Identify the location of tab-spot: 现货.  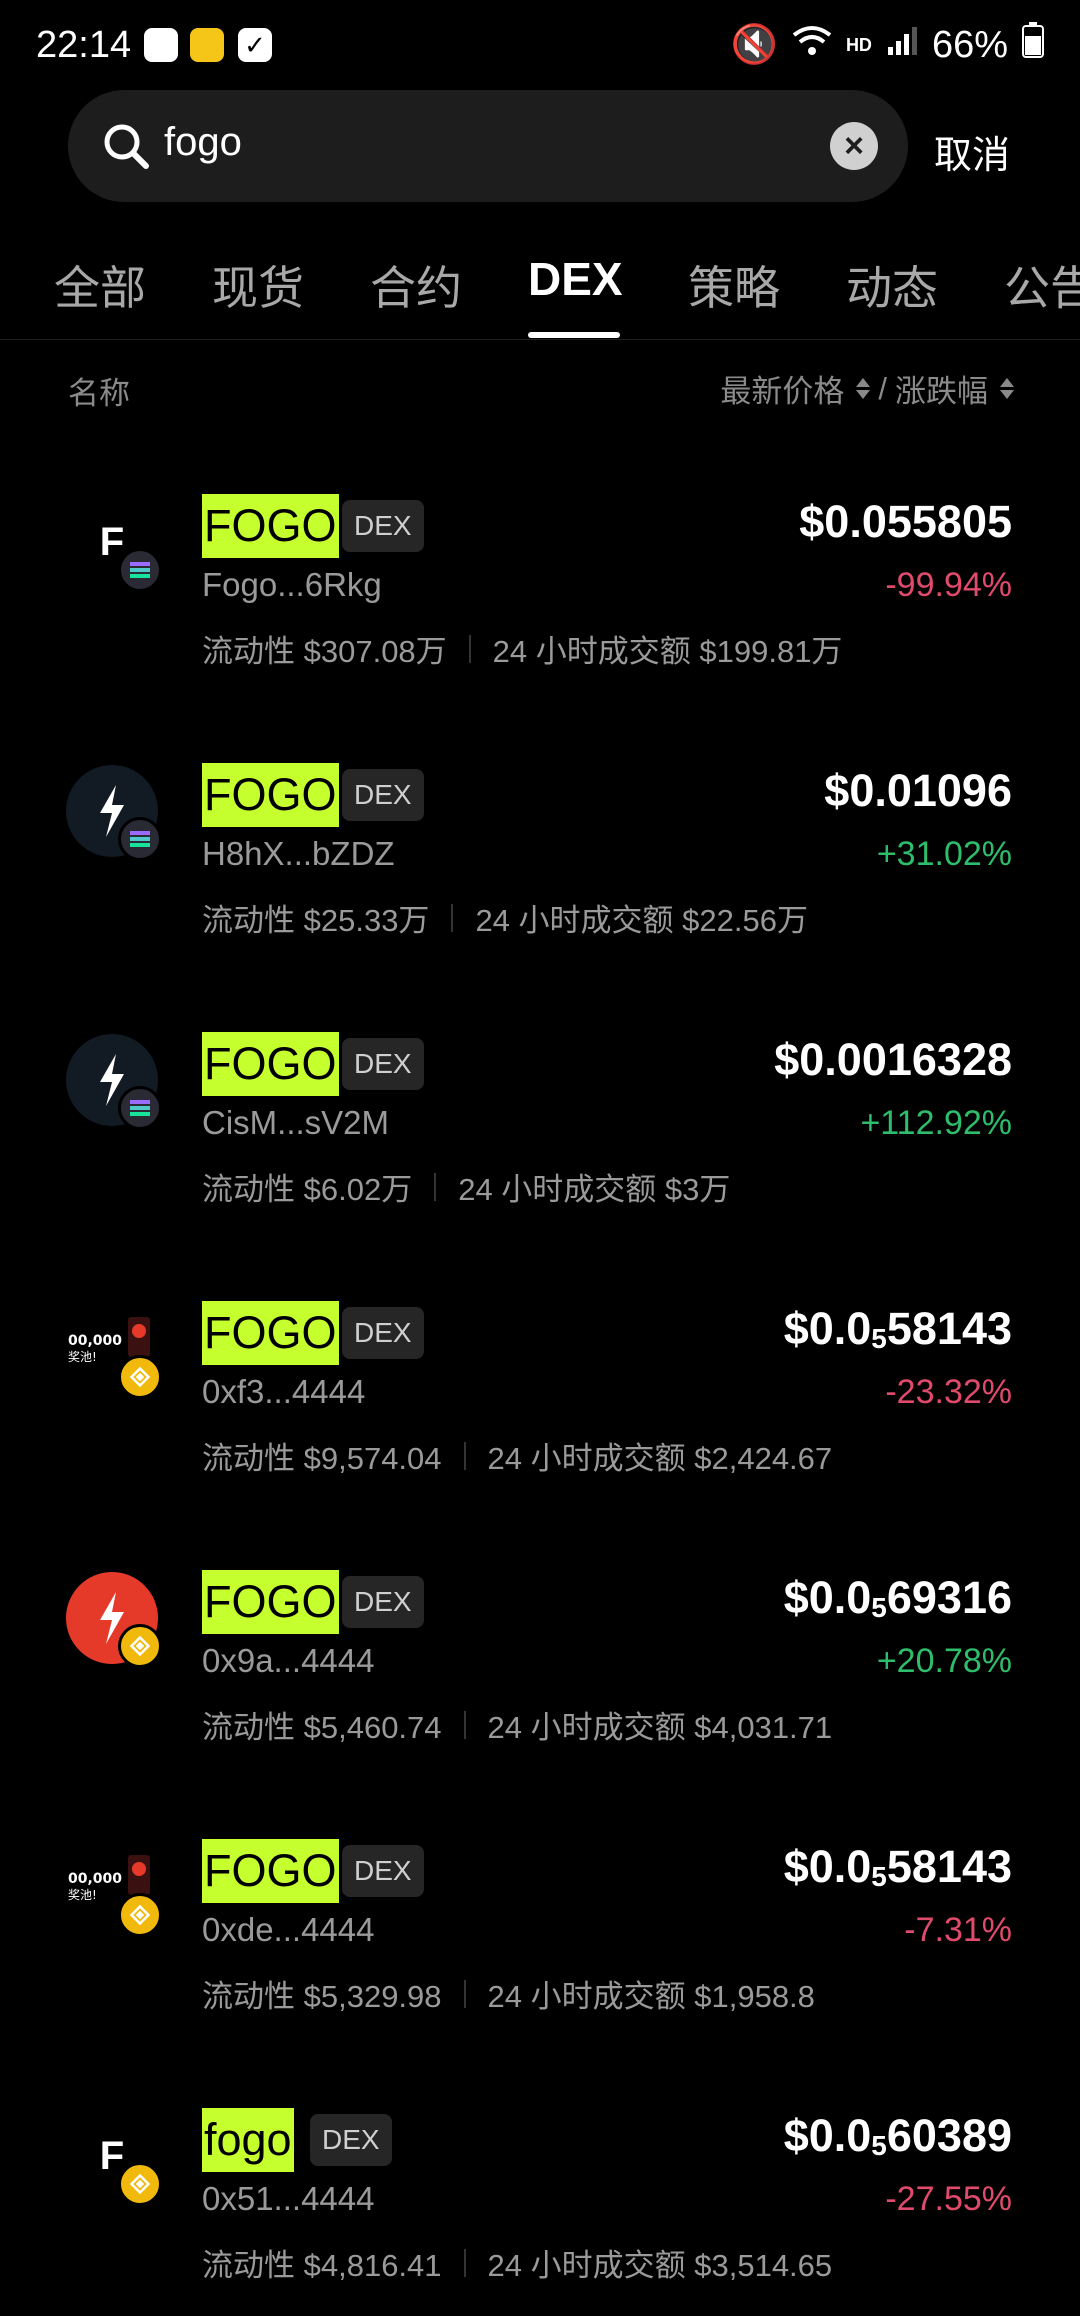
(258, 285).